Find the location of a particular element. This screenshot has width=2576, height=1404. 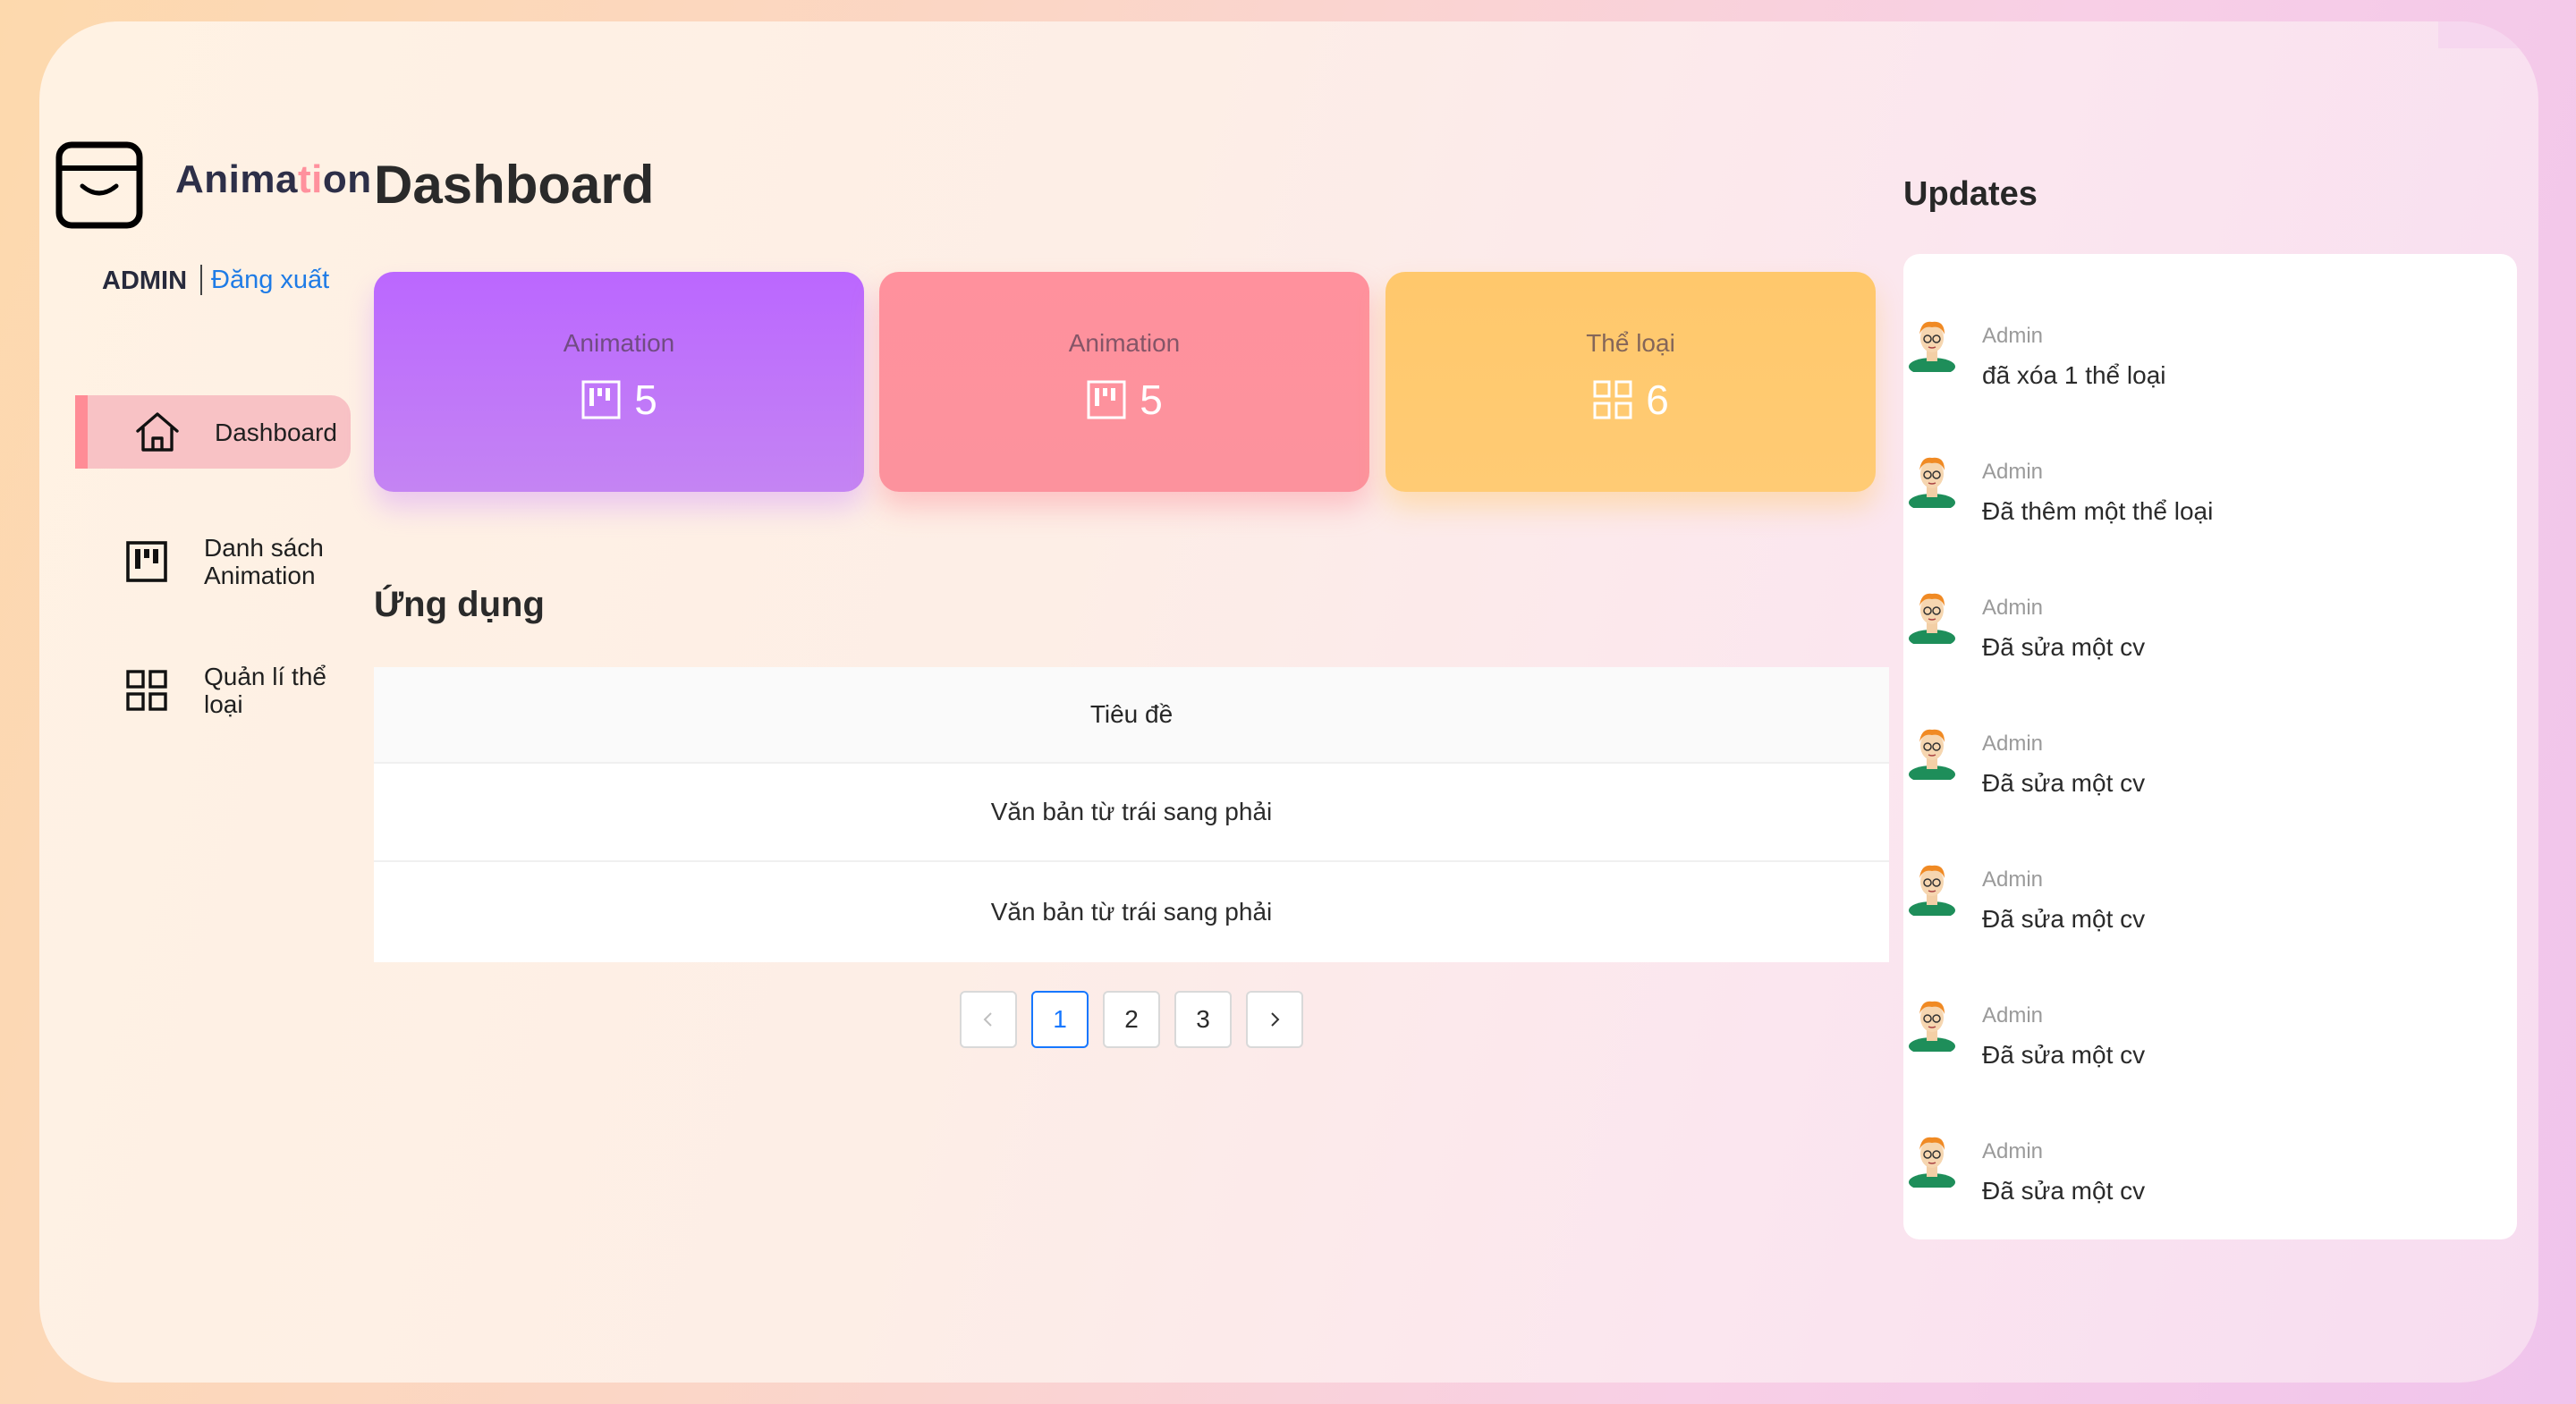

sidebar-item-category-manager: Quản lí thể loại is located at coordinates (213, 691).